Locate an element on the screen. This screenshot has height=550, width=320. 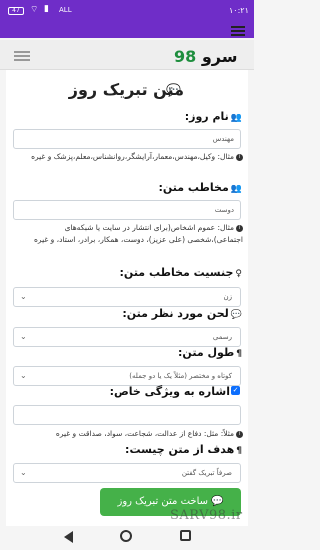
day-name-input: مهندس is located at coordinates (127, 139).